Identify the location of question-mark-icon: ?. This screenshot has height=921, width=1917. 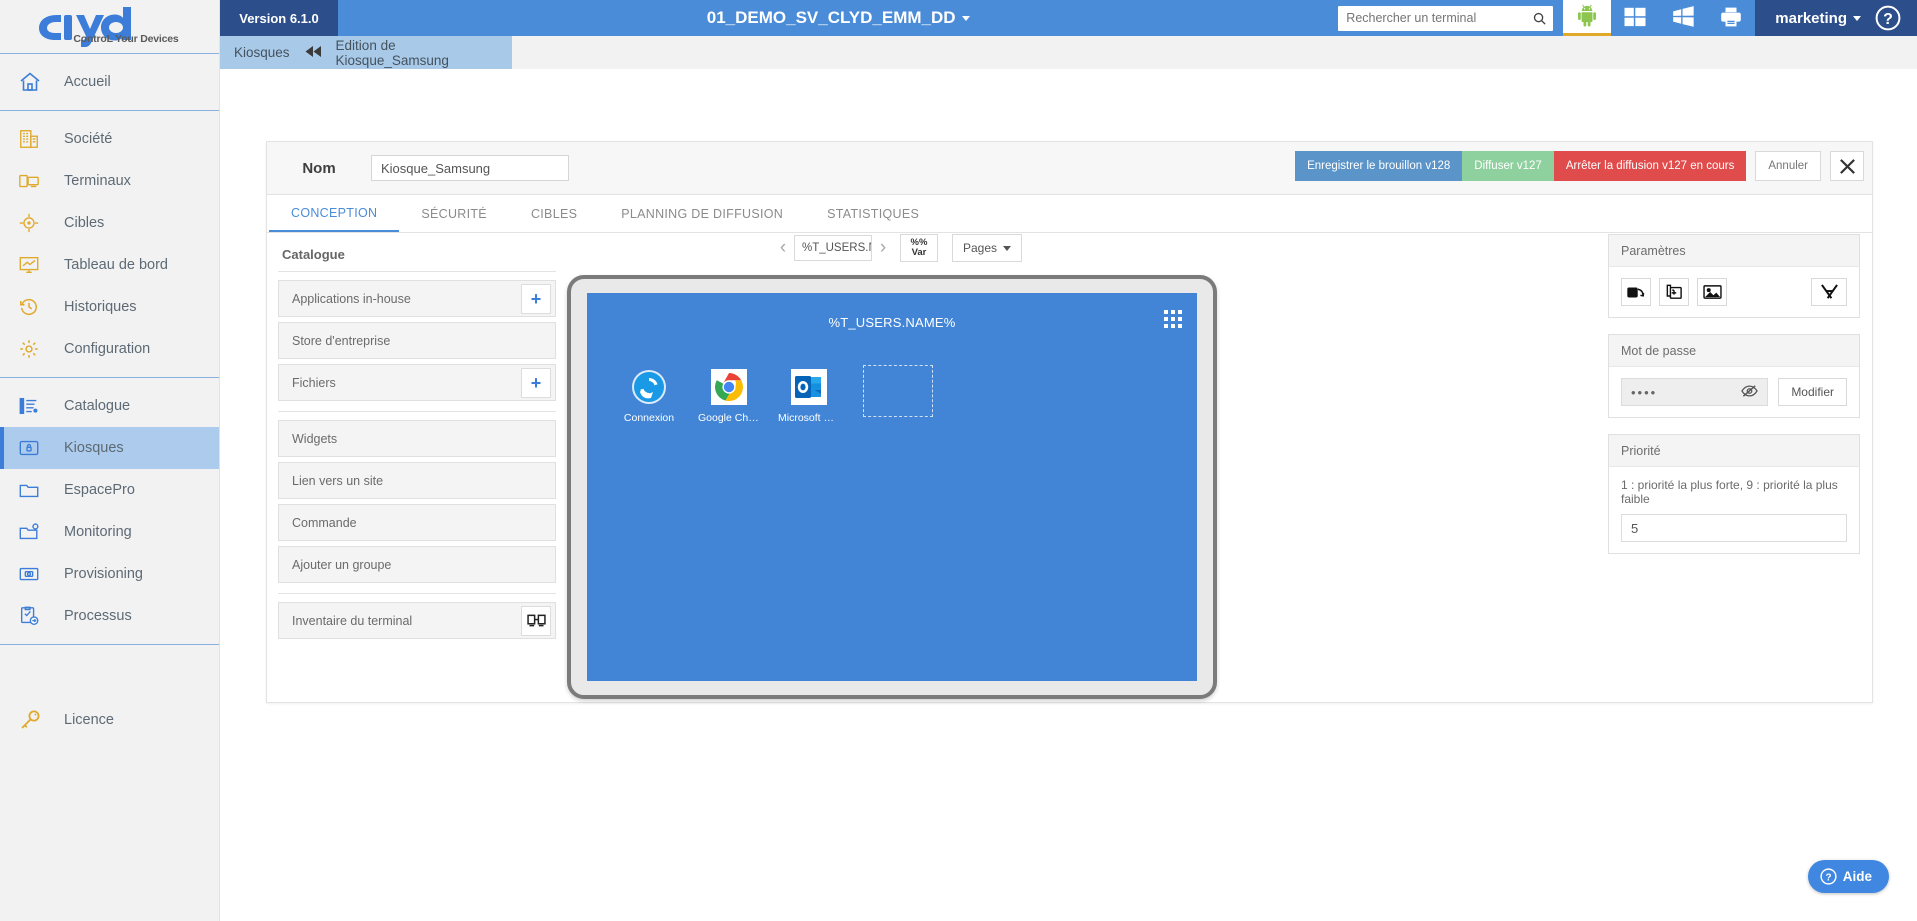
(1888, 18).